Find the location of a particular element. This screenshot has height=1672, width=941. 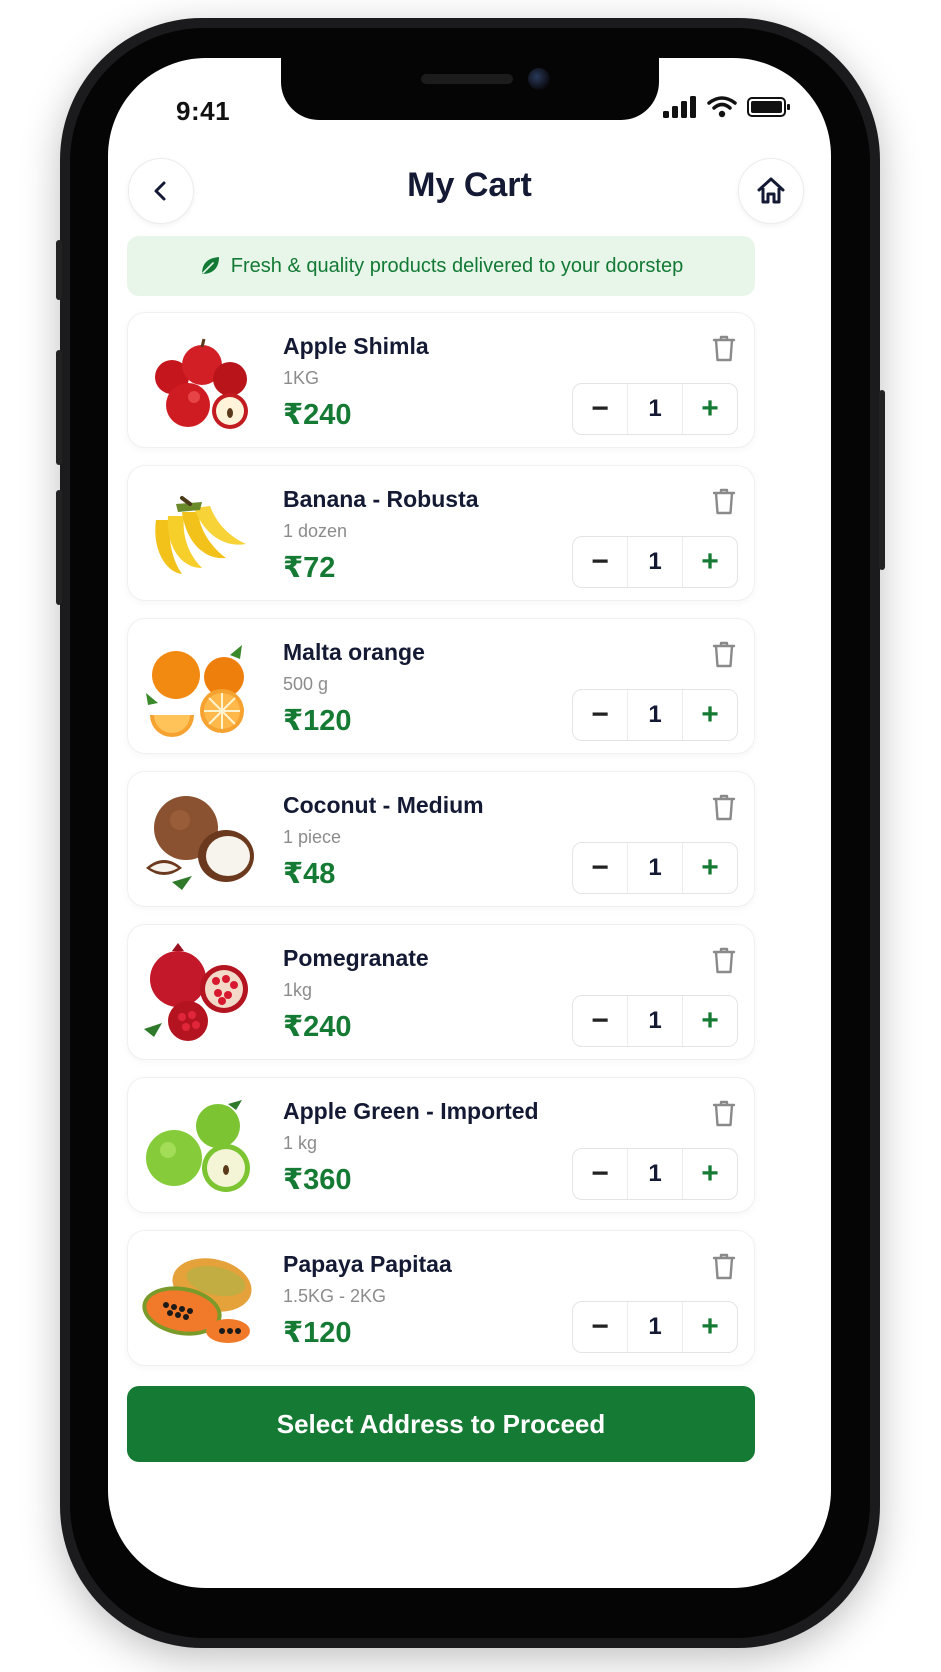

oranges-image is located at coordinates (198, 687).